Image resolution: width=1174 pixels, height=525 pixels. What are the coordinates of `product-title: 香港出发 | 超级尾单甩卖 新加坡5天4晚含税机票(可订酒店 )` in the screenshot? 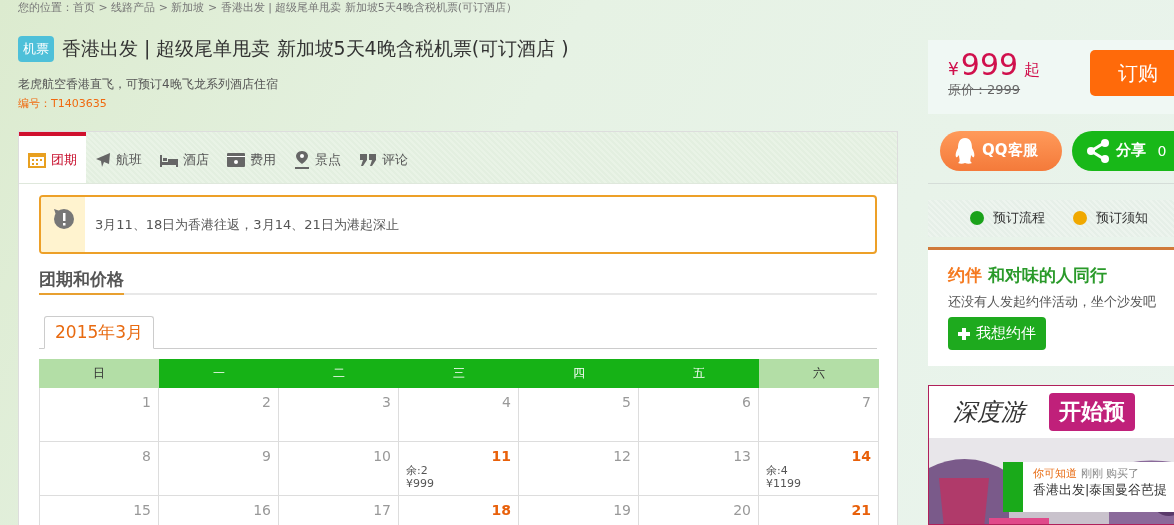 It's located at (315, 49).